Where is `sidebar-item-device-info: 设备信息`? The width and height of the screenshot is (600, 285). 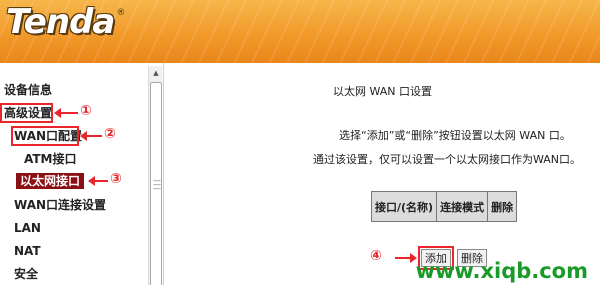 sidebar-item-device-info: 设备信息 is located at coordinates (28, 90).